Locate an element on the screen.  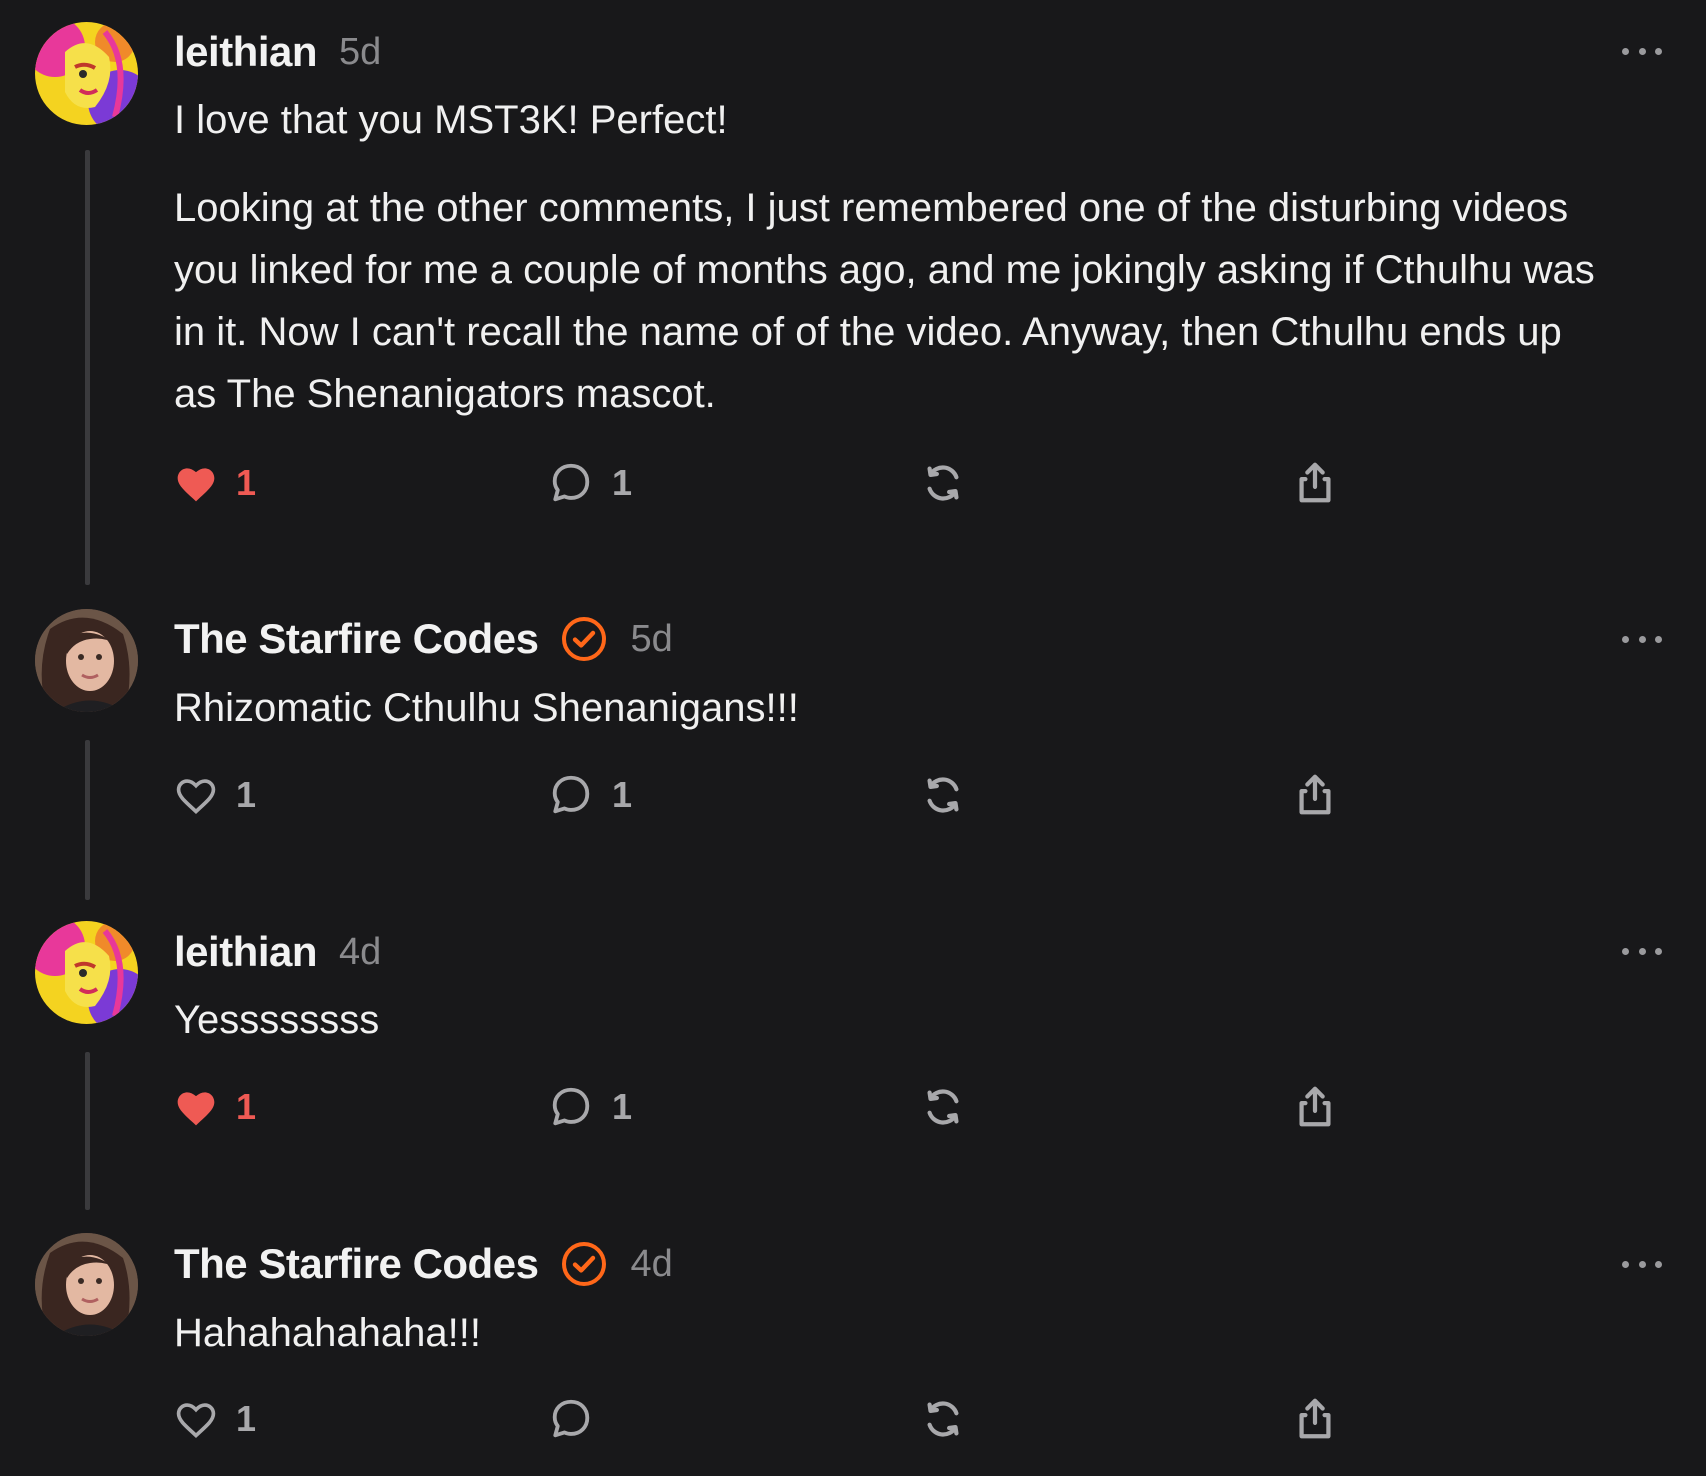
reply-button is located at coordinates (580, 1419).